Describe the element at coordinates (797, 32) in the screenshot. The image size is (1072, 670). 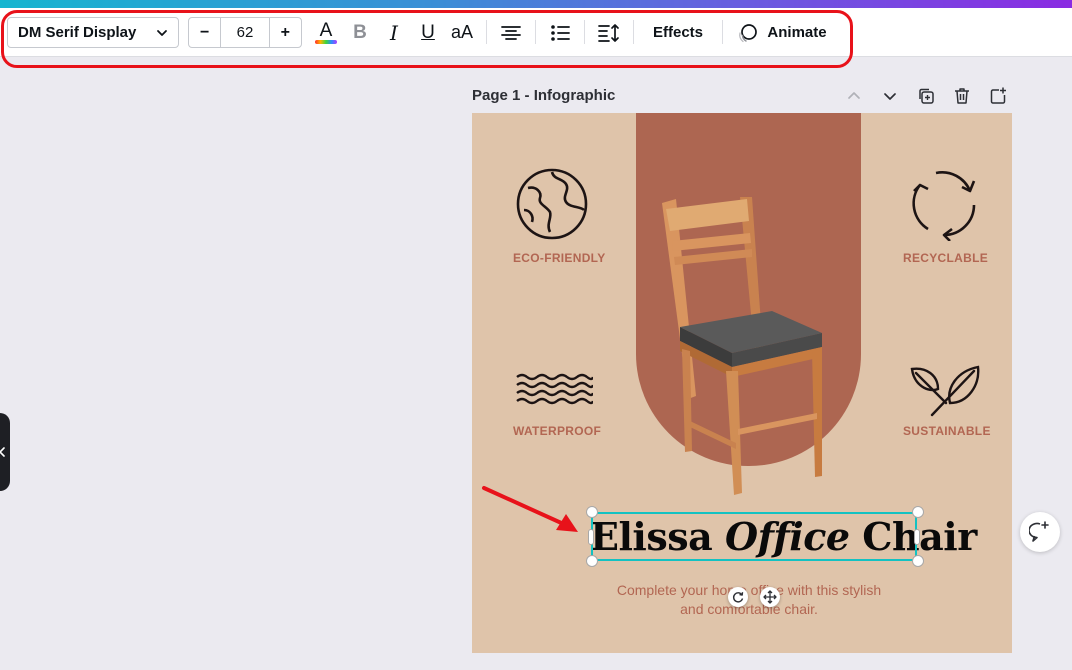
I see `animate-label: Animate` at that location.